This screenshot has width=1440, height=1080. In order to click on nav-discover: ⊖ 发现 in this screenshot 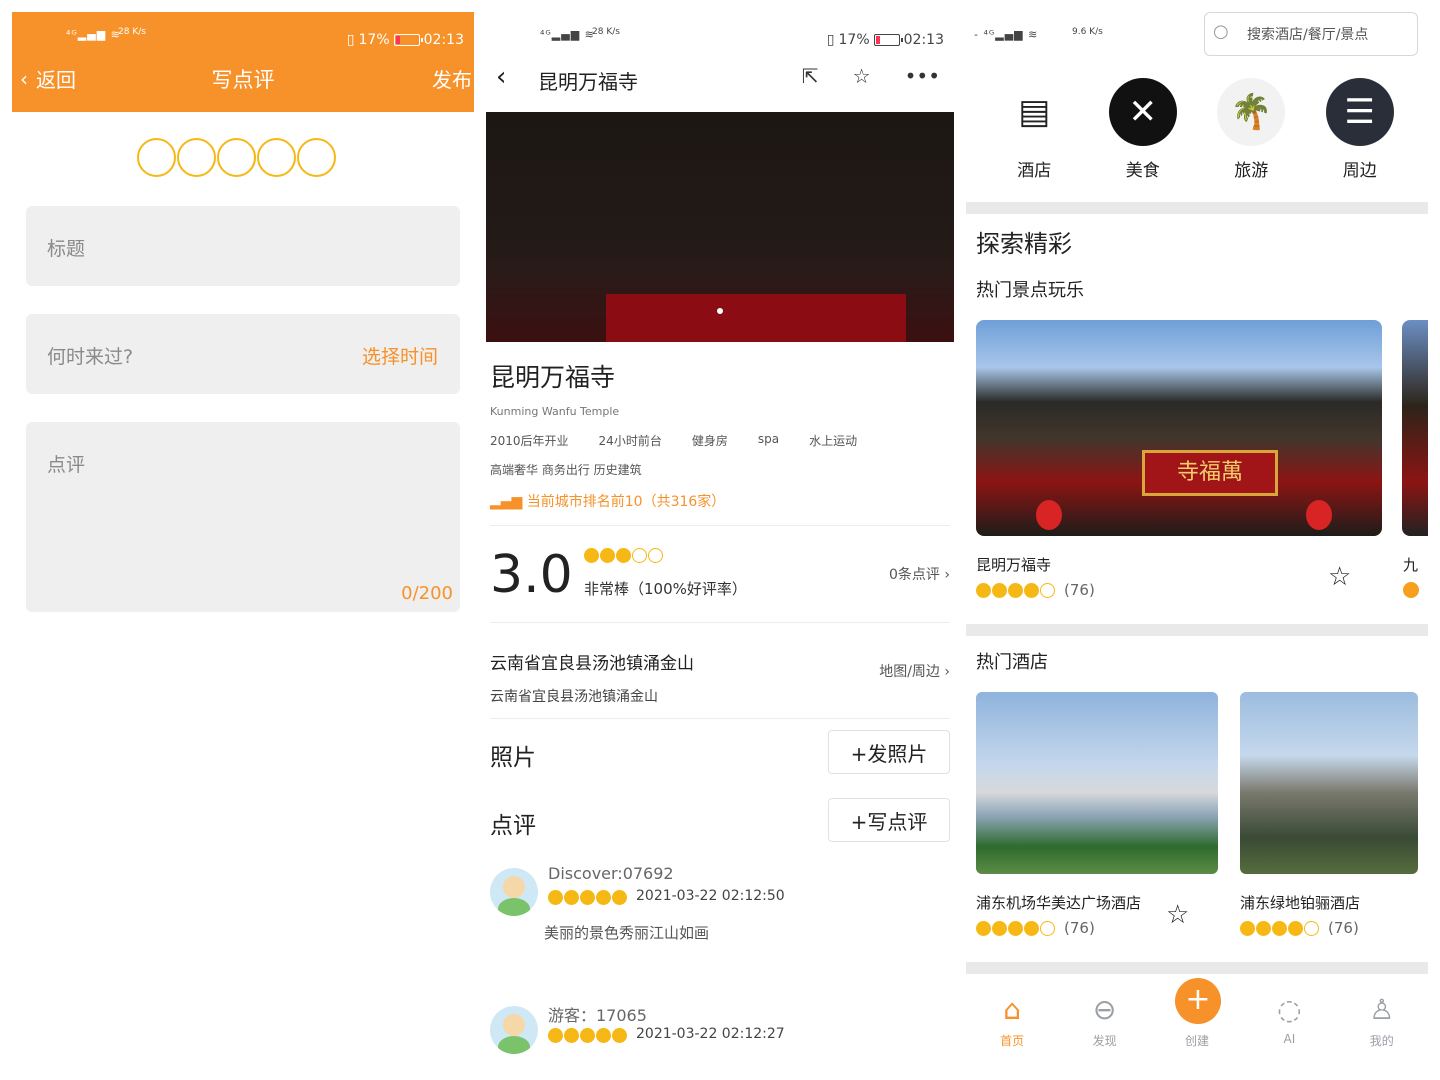, I will do `click(1105, 1025)`.